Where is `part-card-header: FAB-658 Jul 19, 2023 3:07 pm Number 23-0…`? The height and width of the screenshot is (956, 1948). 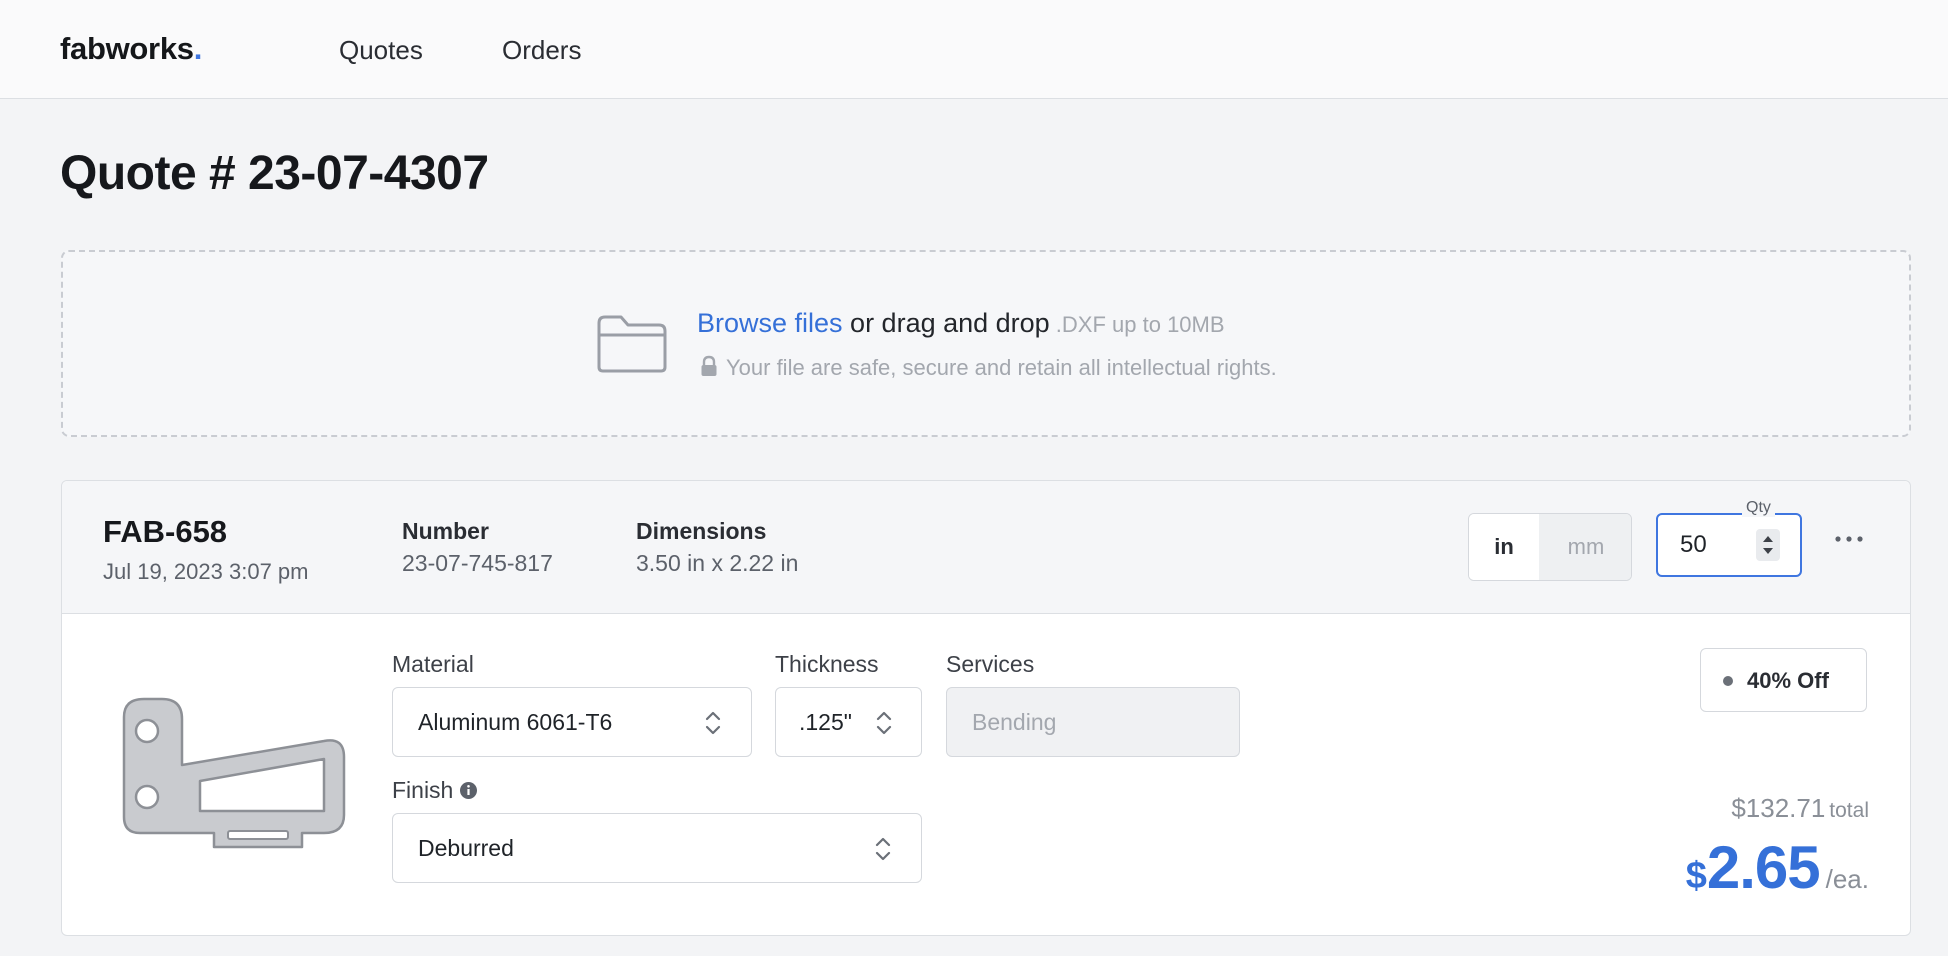 part-card-header: FAB-658 Jul 19, 2023 3:07 pm Number 23-0… is located at coordinates (986, 547).